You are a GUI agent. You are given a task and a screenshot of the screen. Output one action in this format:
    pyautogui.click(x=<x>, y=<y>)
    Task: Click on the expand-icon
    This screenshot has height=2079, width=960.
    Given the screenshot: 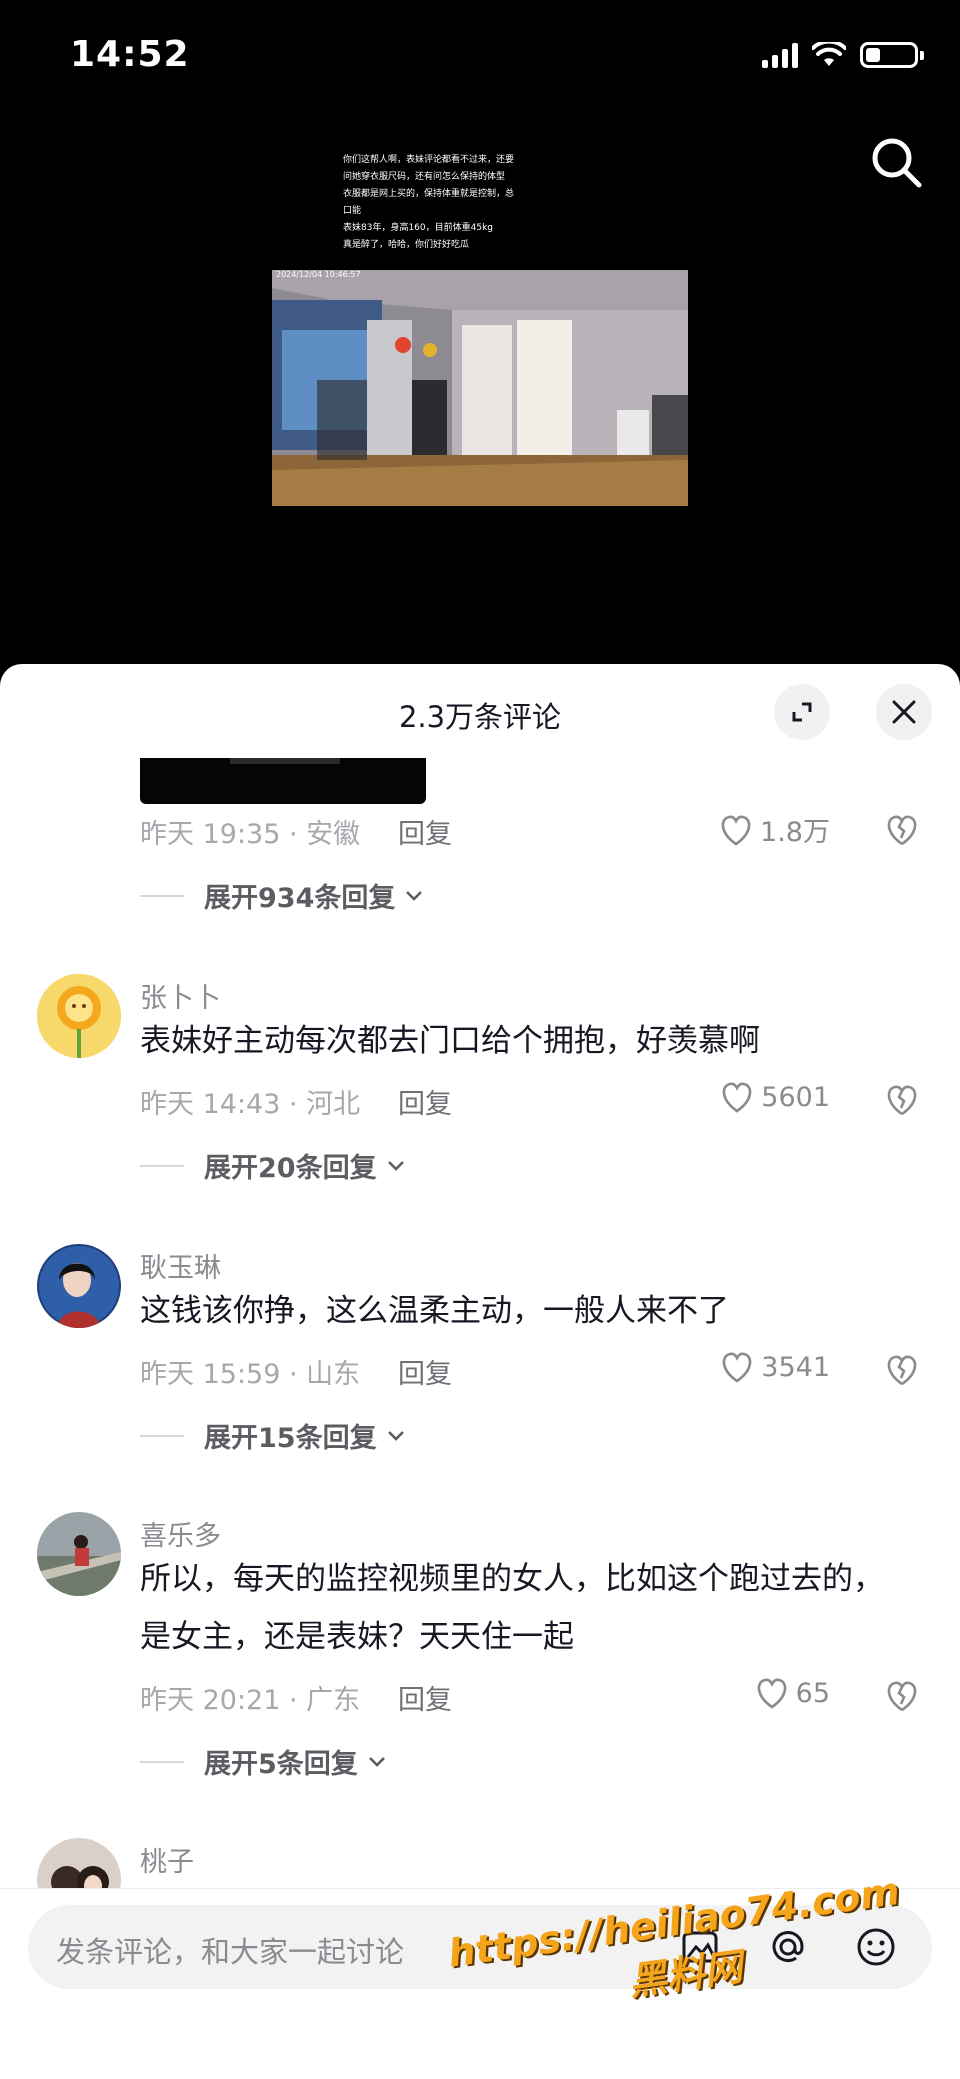 What is the action you would take?
    pyautogui.click(x=802, y=712)
    